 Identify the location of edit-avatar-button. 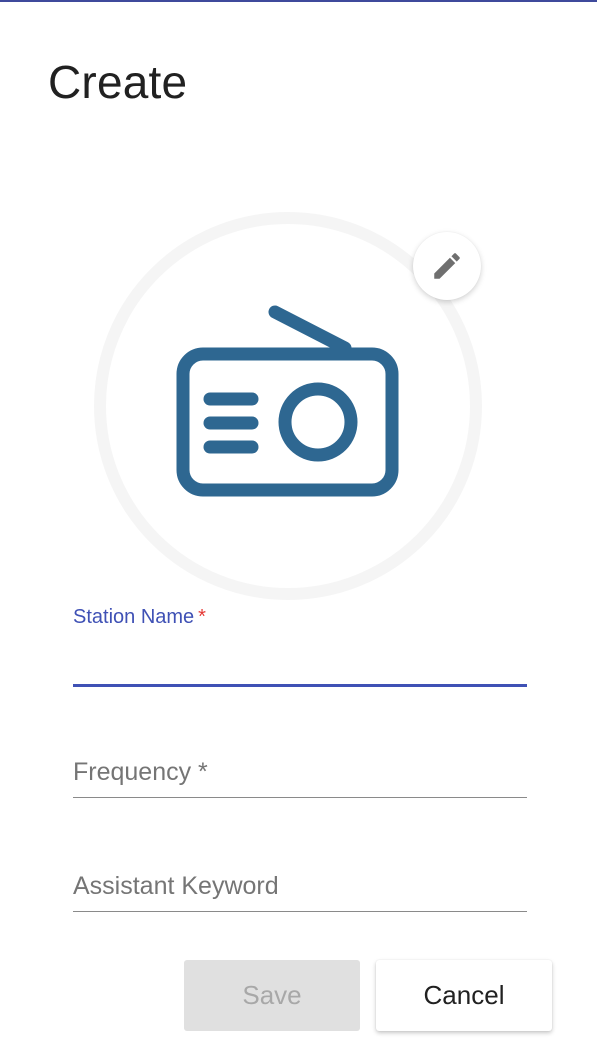
(447, 266).